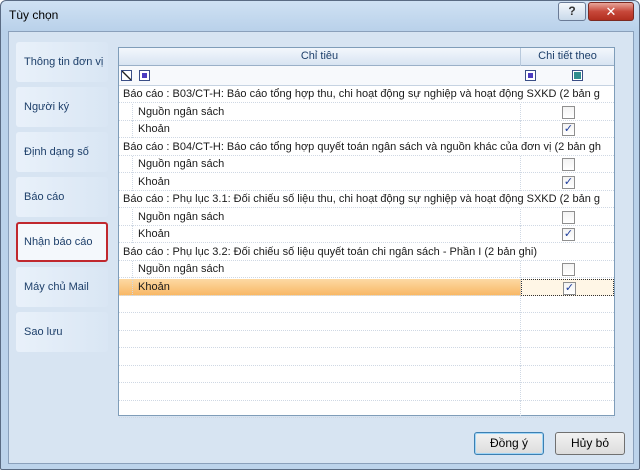 This screenshot has height=470, width=640. What do you see at coordinates (320, 57) in the screenshot?
I see `column-header-indicator: Chỉ tiêu` at bounding box center [320, 57].